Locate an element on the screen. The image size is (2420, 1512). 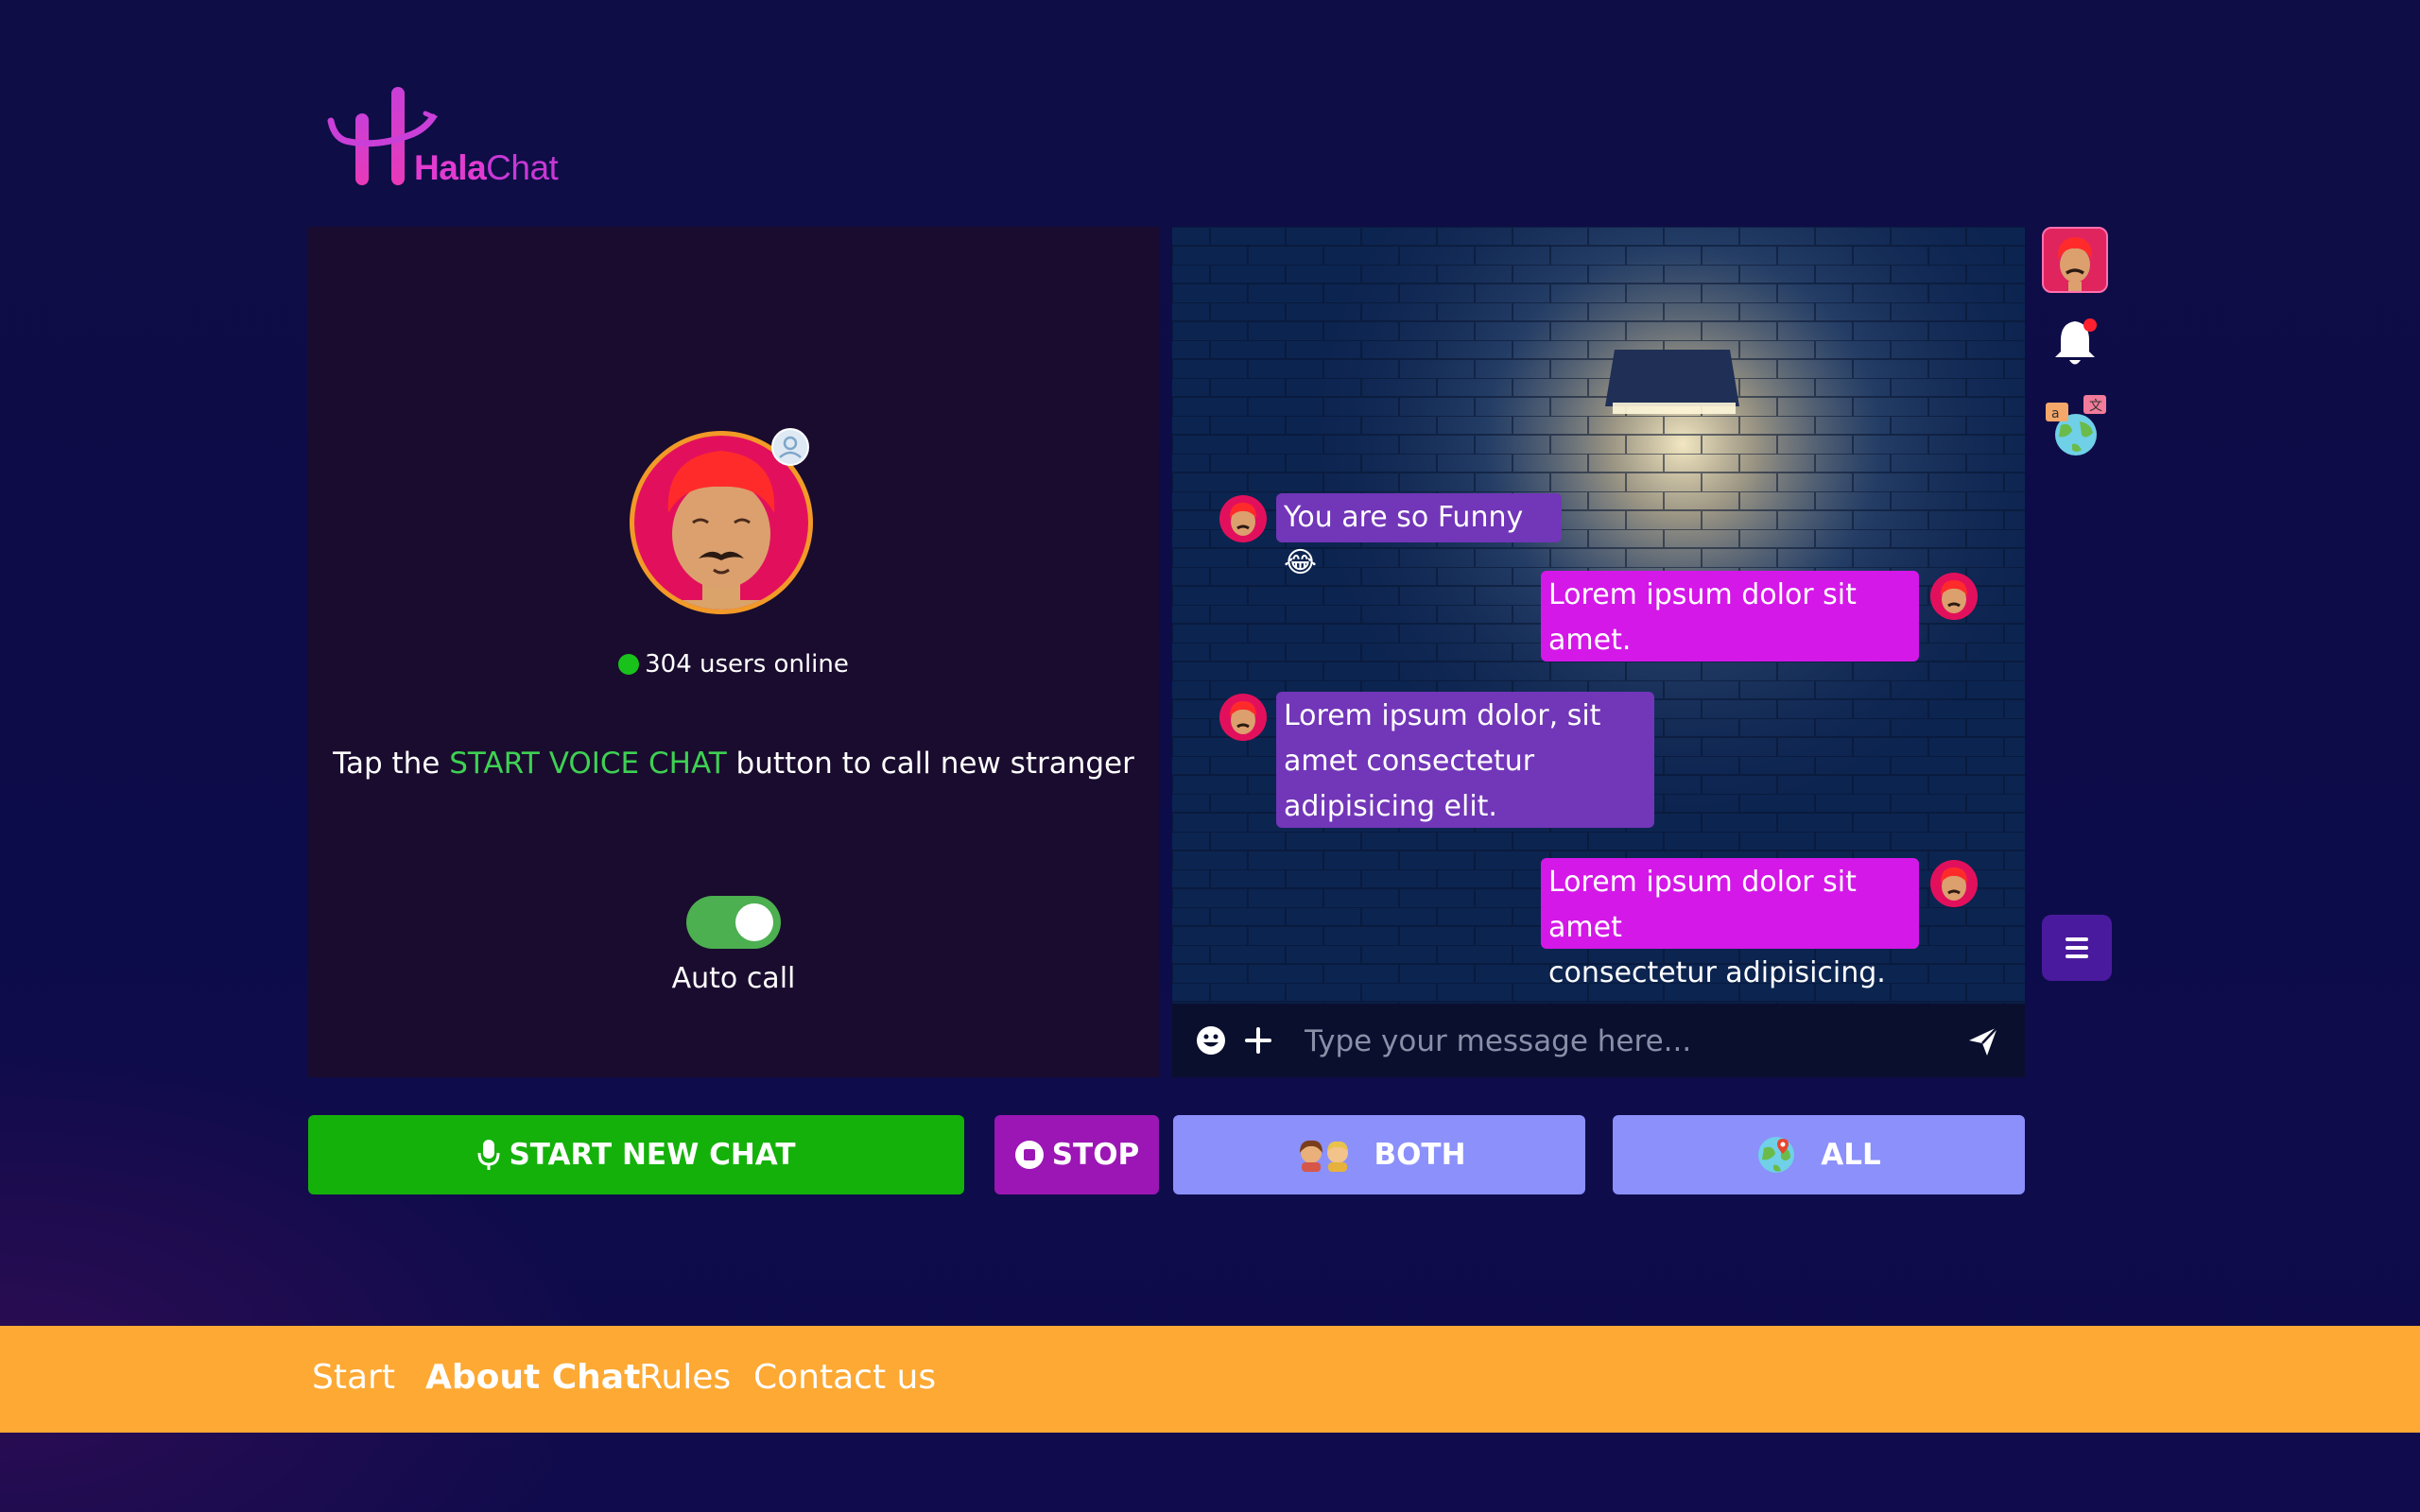
send-icon is located at coordinates (1983, 1041).